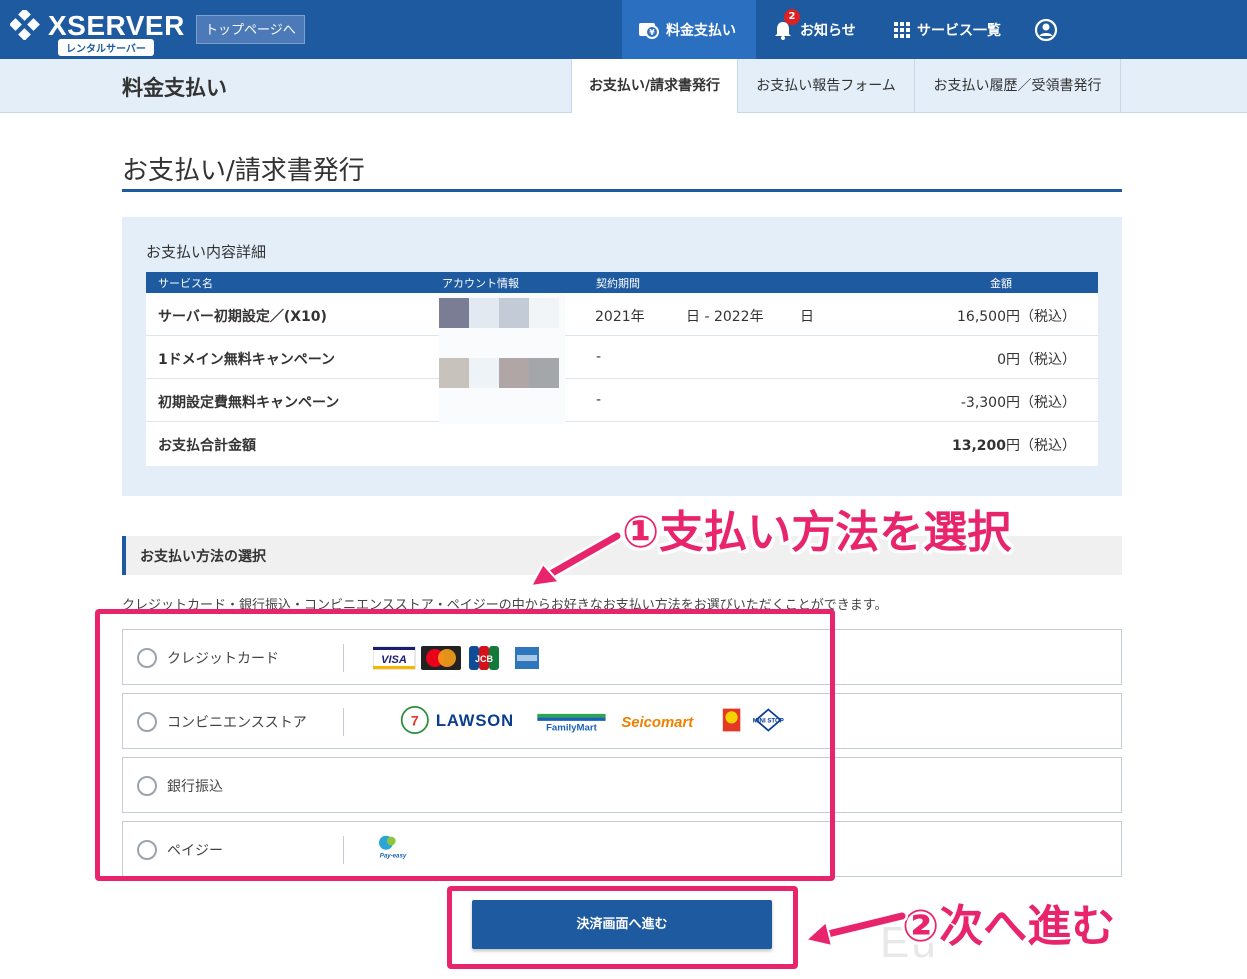 This screenshot has height=979, width=1247. What do you see at coordinates (654, 86) in the screenshot?
I see `tab-payment-invoice: お支払い/請求書発行` at bounding box center [654, 86].